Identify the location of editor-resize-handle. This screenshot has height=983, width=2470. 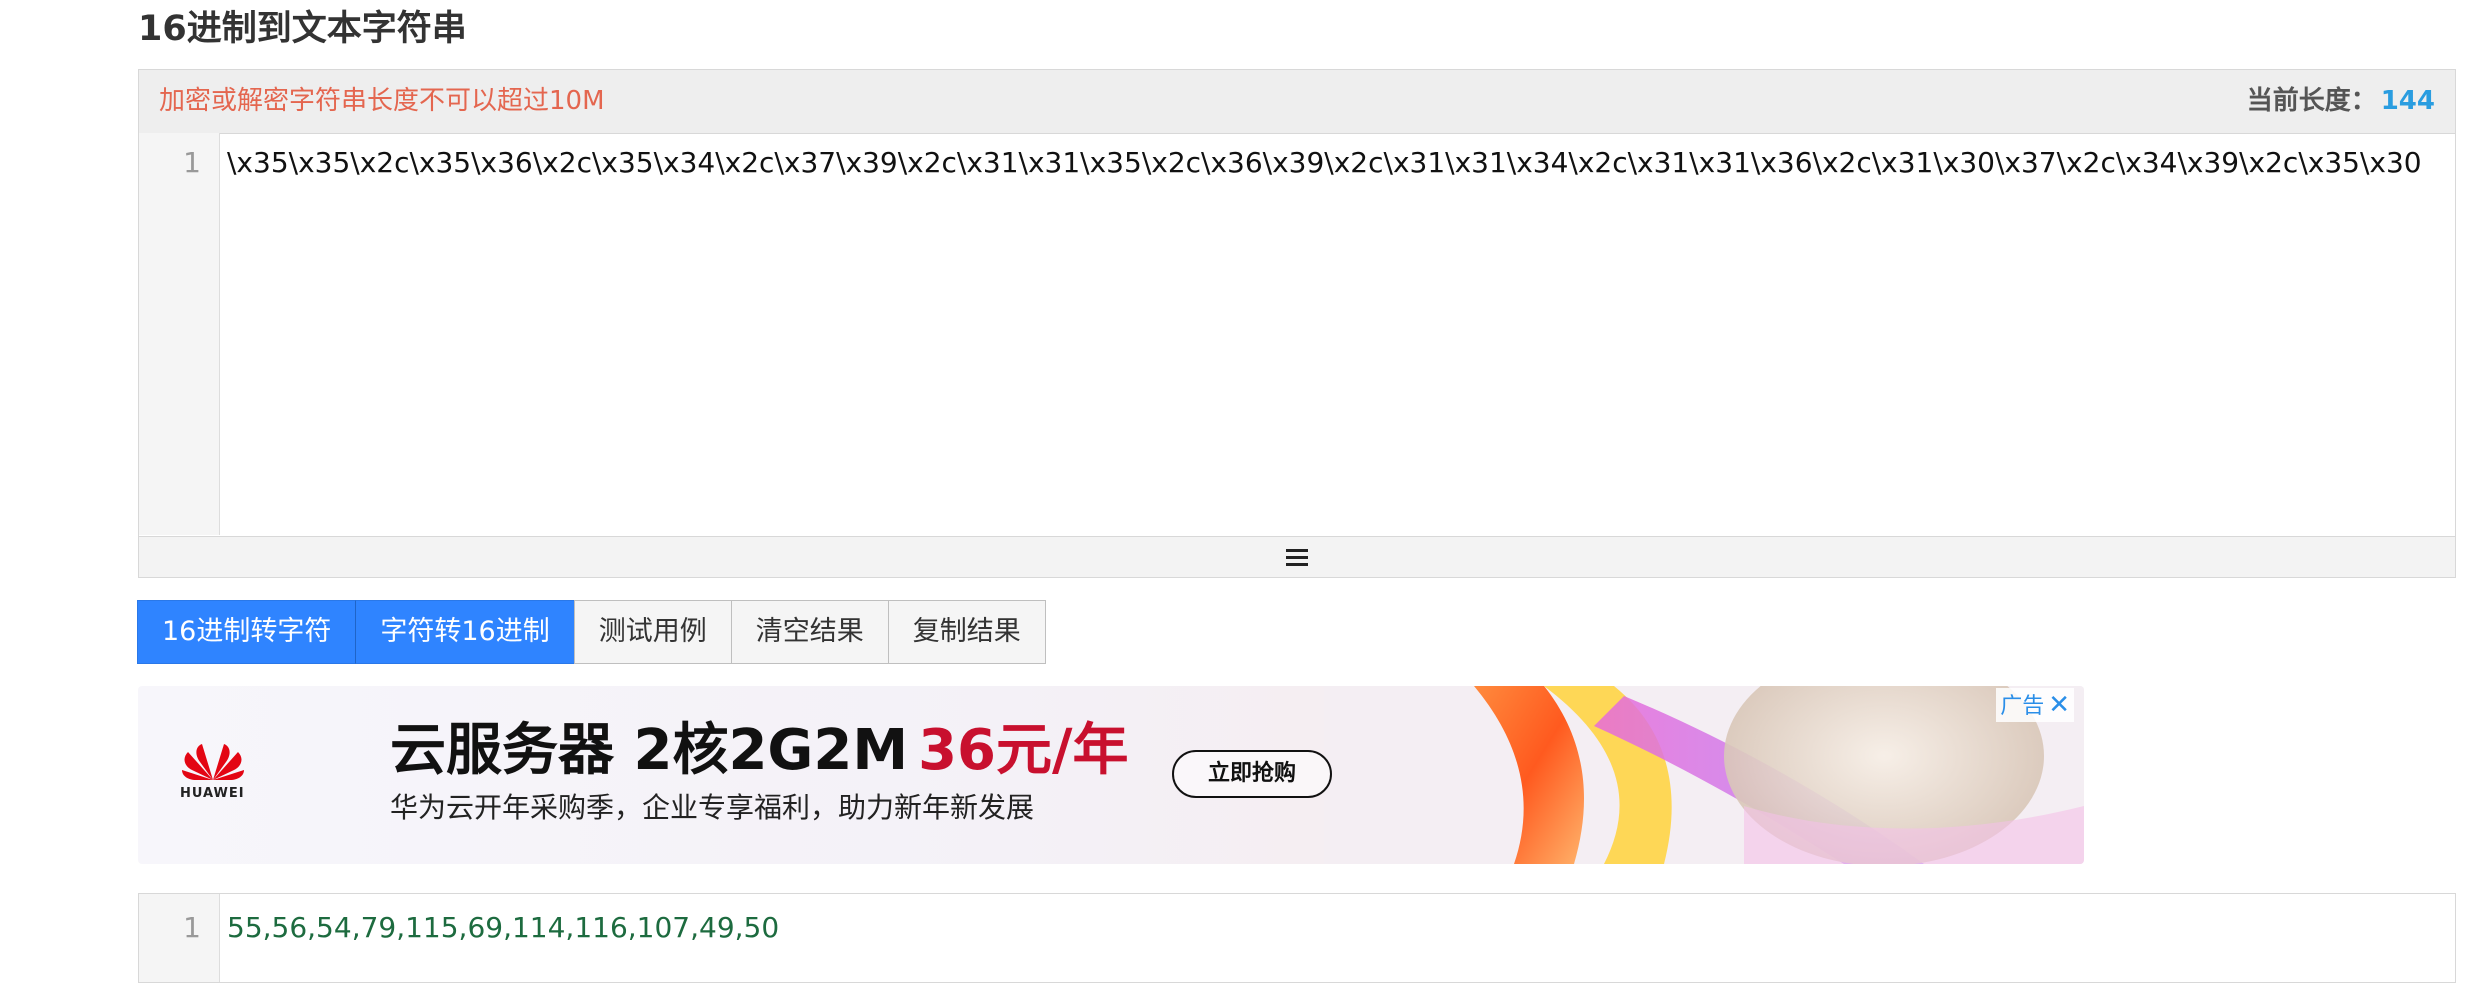
(1297, 556).